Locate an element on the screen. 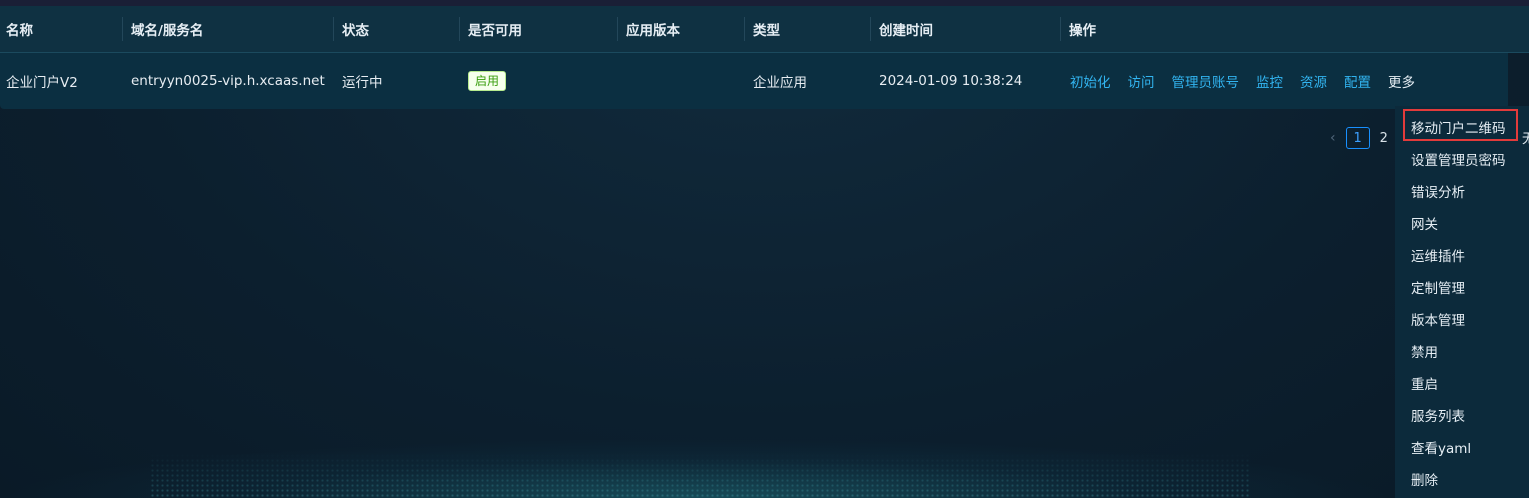 The image size is (1529, 498). header-name: 名称 is located at coordinates (19, 31).